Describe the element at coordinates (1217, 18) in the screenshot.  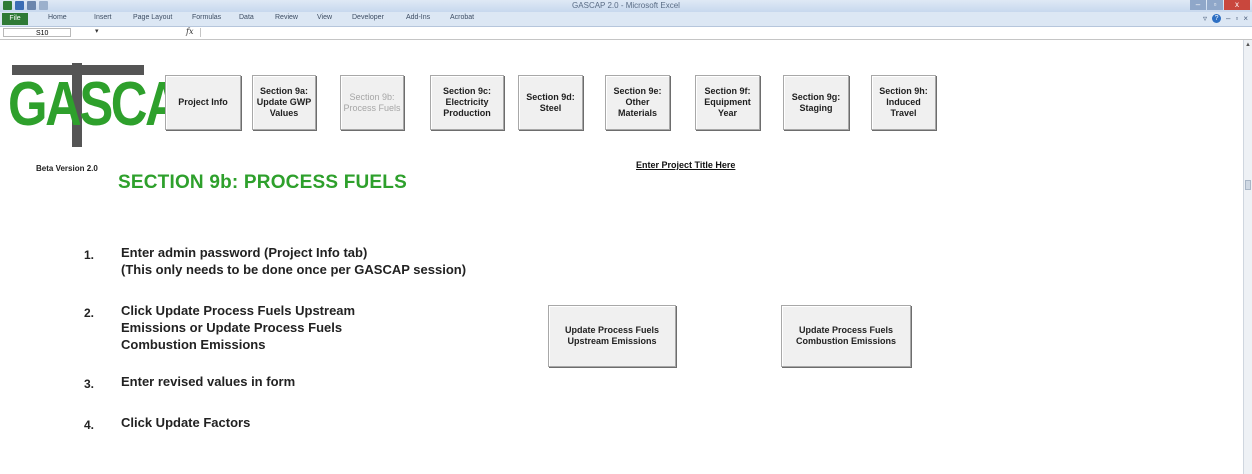
I see `help-icon: ?` at that location.